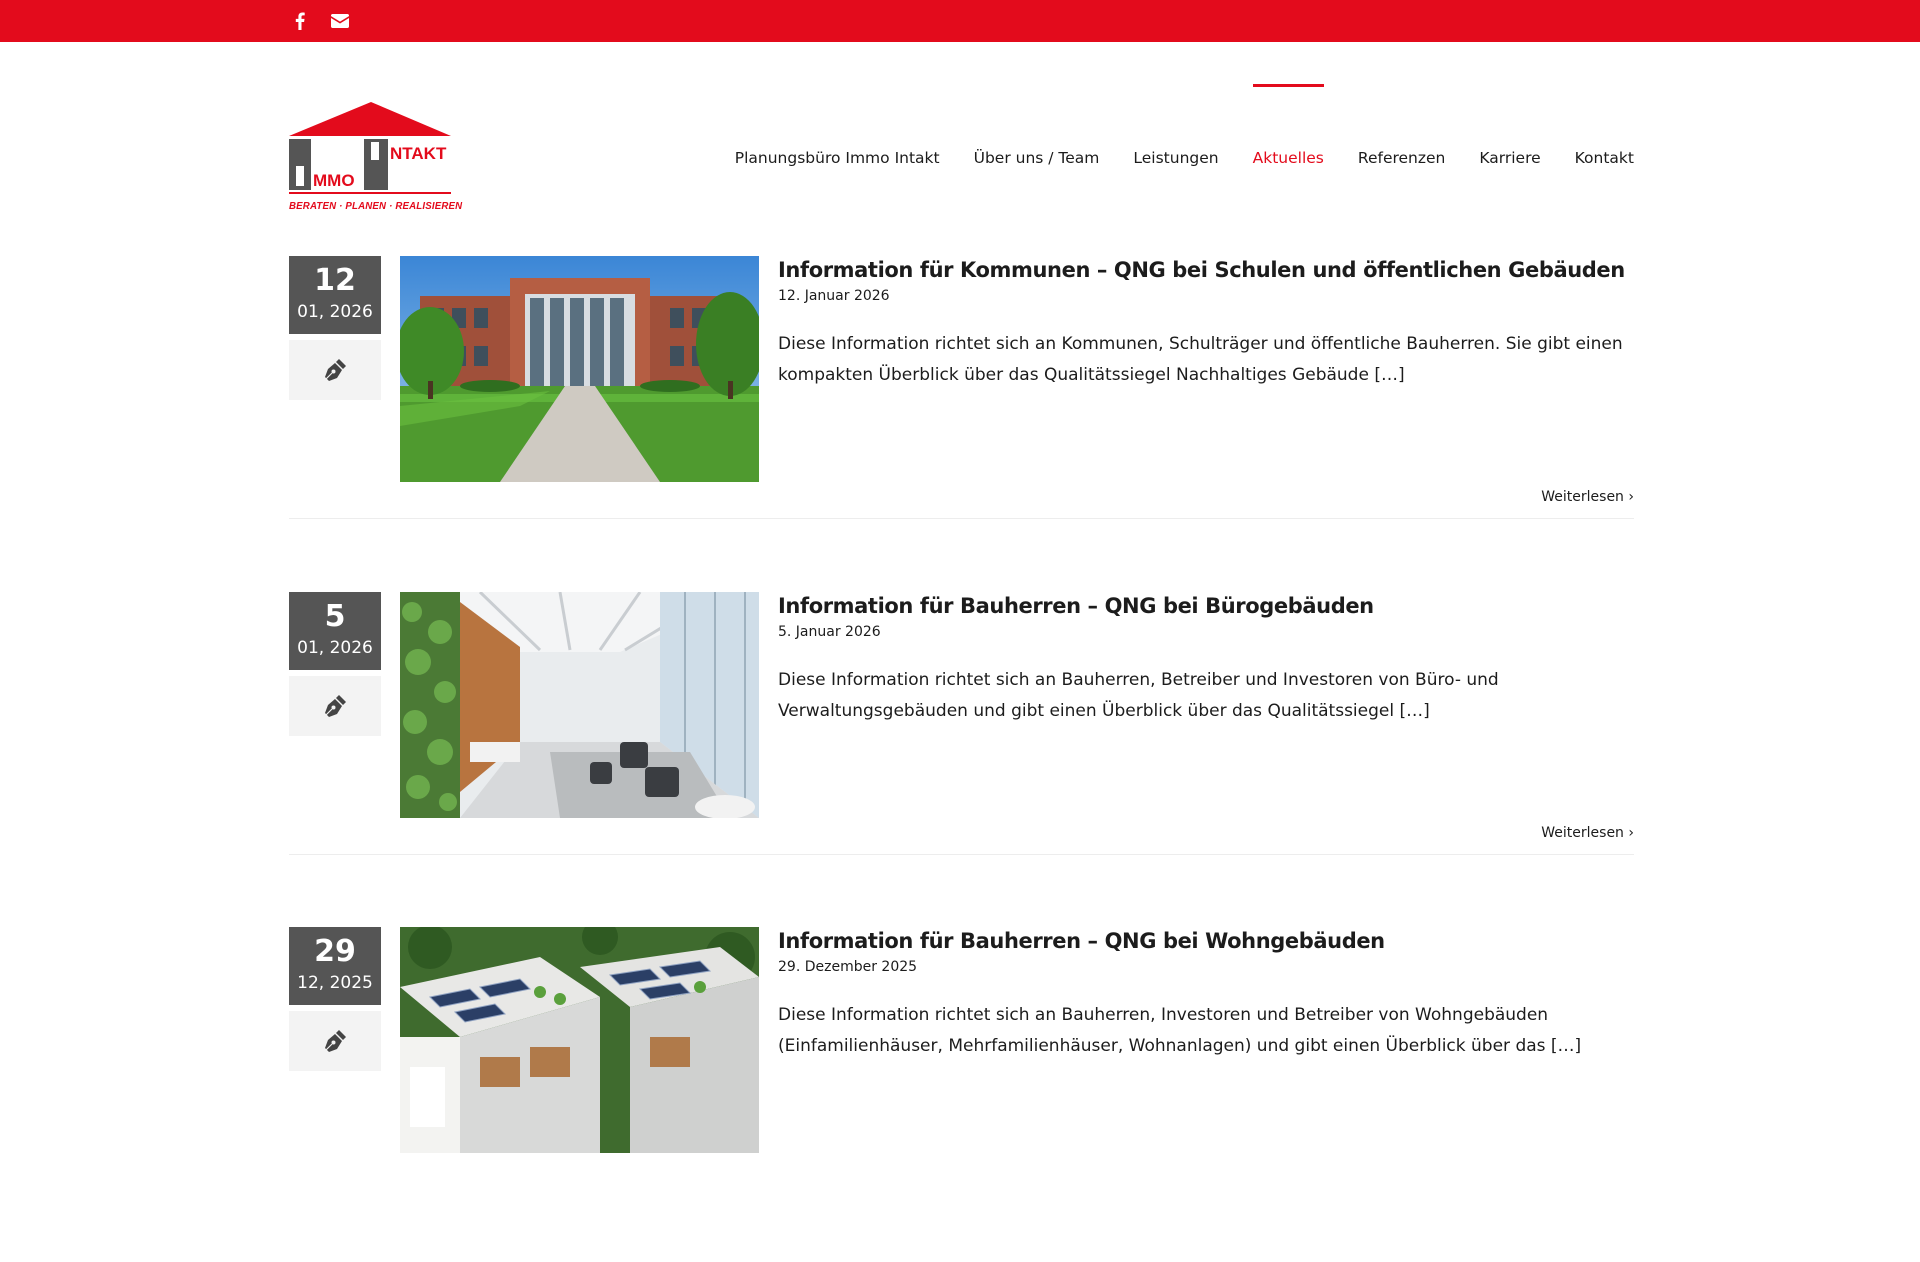  I want to click on post-date: 5. Januar 2026, so click(829, 632).